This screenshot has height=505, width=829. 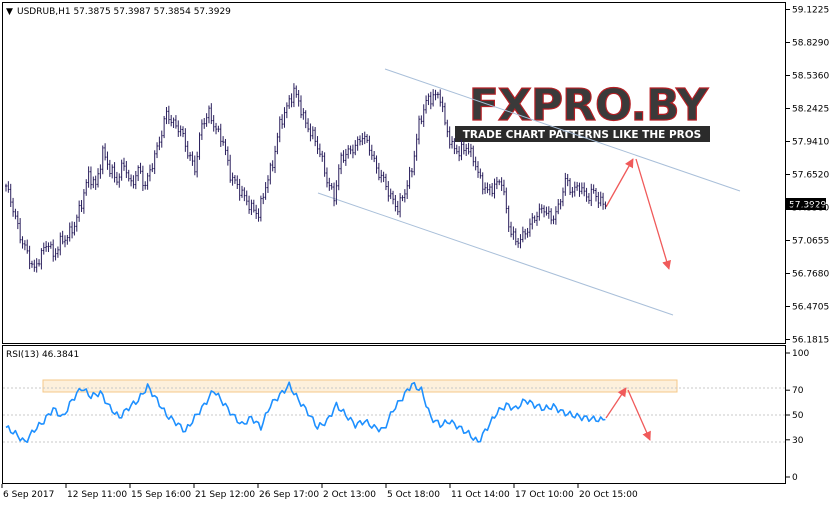 What do you see at coordinates (225, 495) in the screenshot?
I see `x-tick-label: 21 Sep 12:00` at bounding box center [225, 495].